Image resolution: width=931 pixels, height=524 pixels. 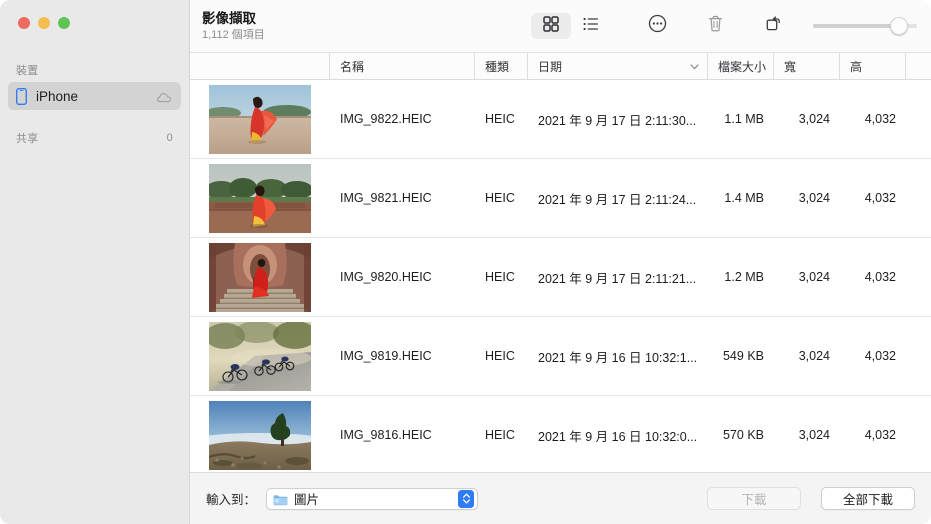 I want to click on row-name: IMG_9816.HEIC, so click(x=386, y=435).